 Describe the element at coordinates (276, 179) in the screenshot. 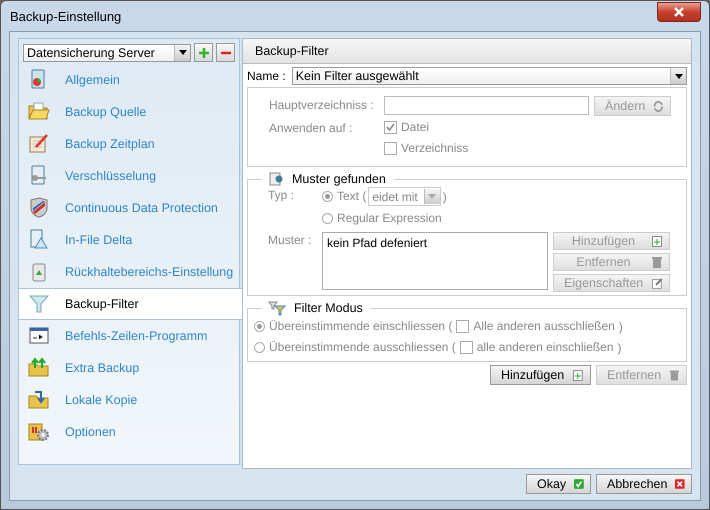

I see `document-icon` at that location.